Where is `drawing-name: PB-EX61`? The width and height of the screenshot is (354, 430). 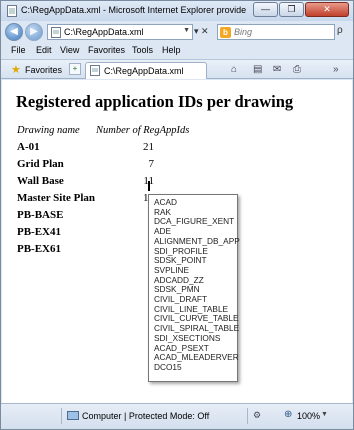
drawing-name: PB-EX61 is located at coordinates (39, 249).